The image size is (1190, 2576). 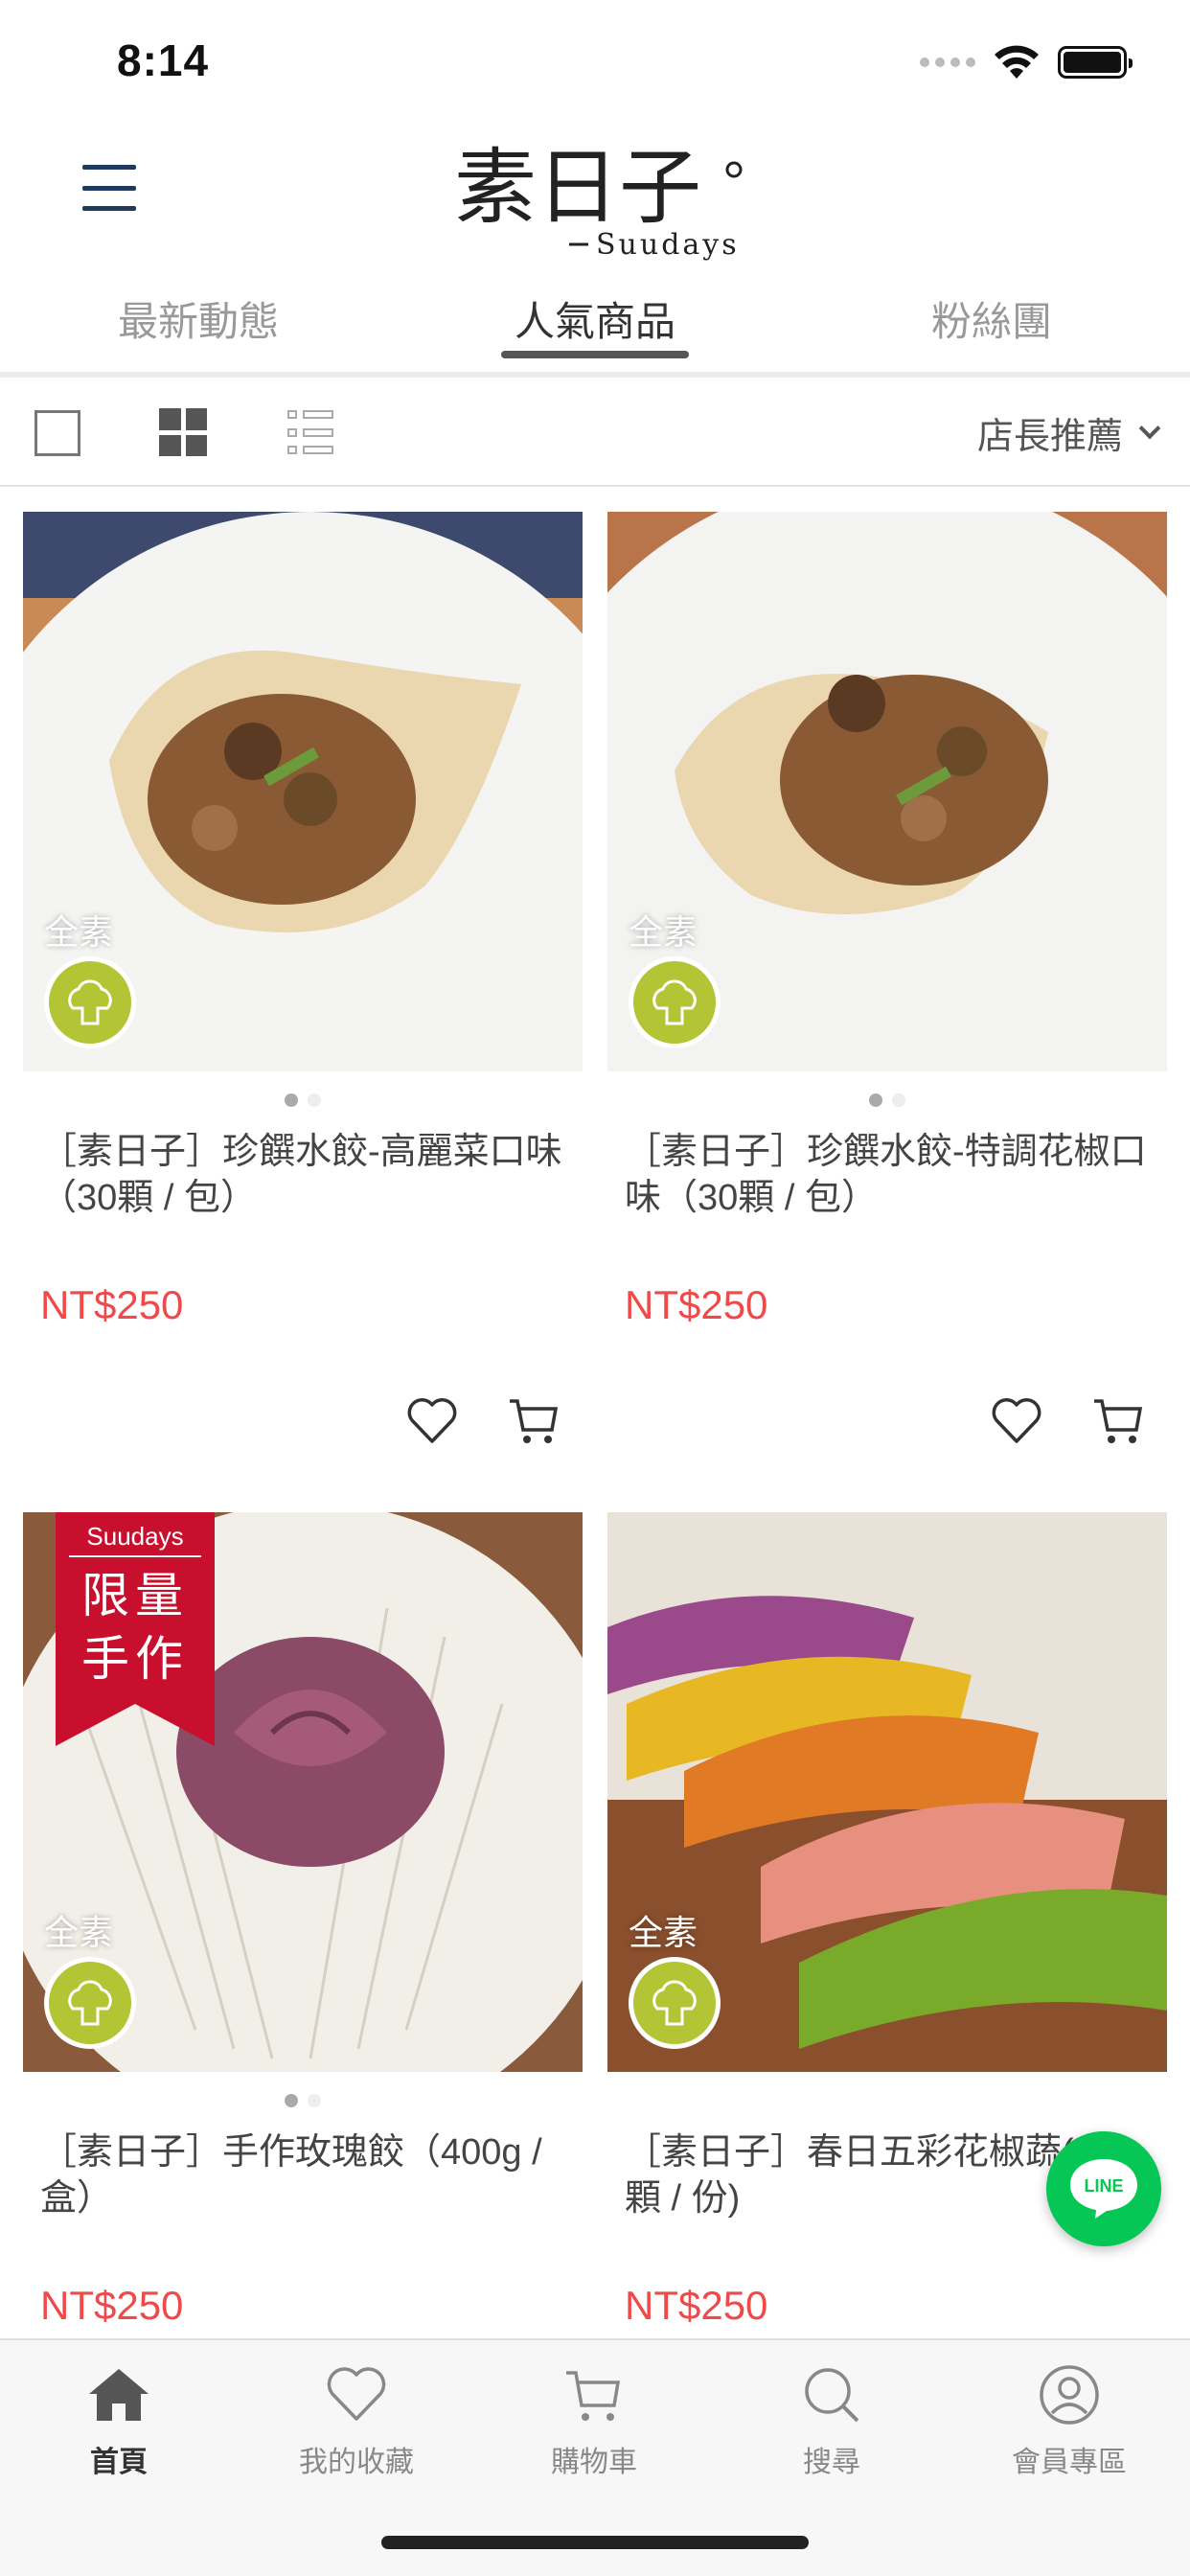 What do you see at coordinates (668, 245) in the screenshot?
I see `logo-text: Suudays` at bounding box center [668, 245].